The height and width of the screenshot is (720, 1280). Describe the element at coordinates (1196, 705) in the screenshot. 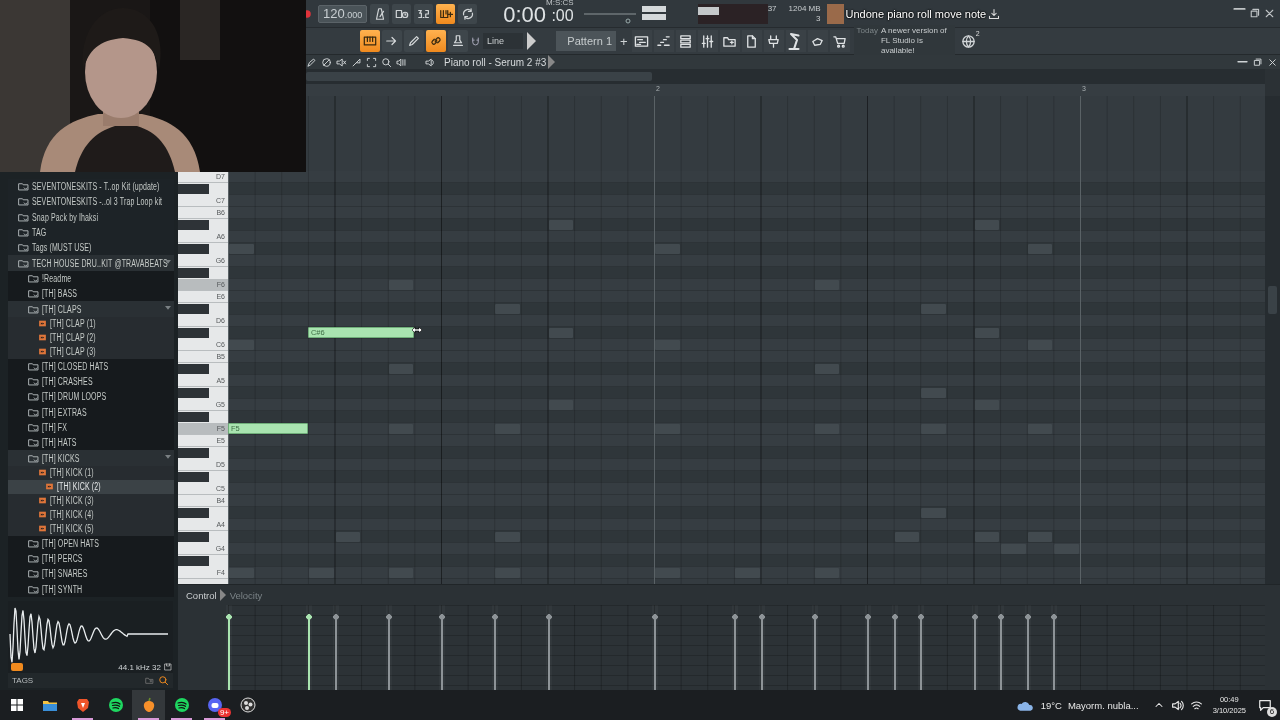

I see `wifi-icon` at that location.